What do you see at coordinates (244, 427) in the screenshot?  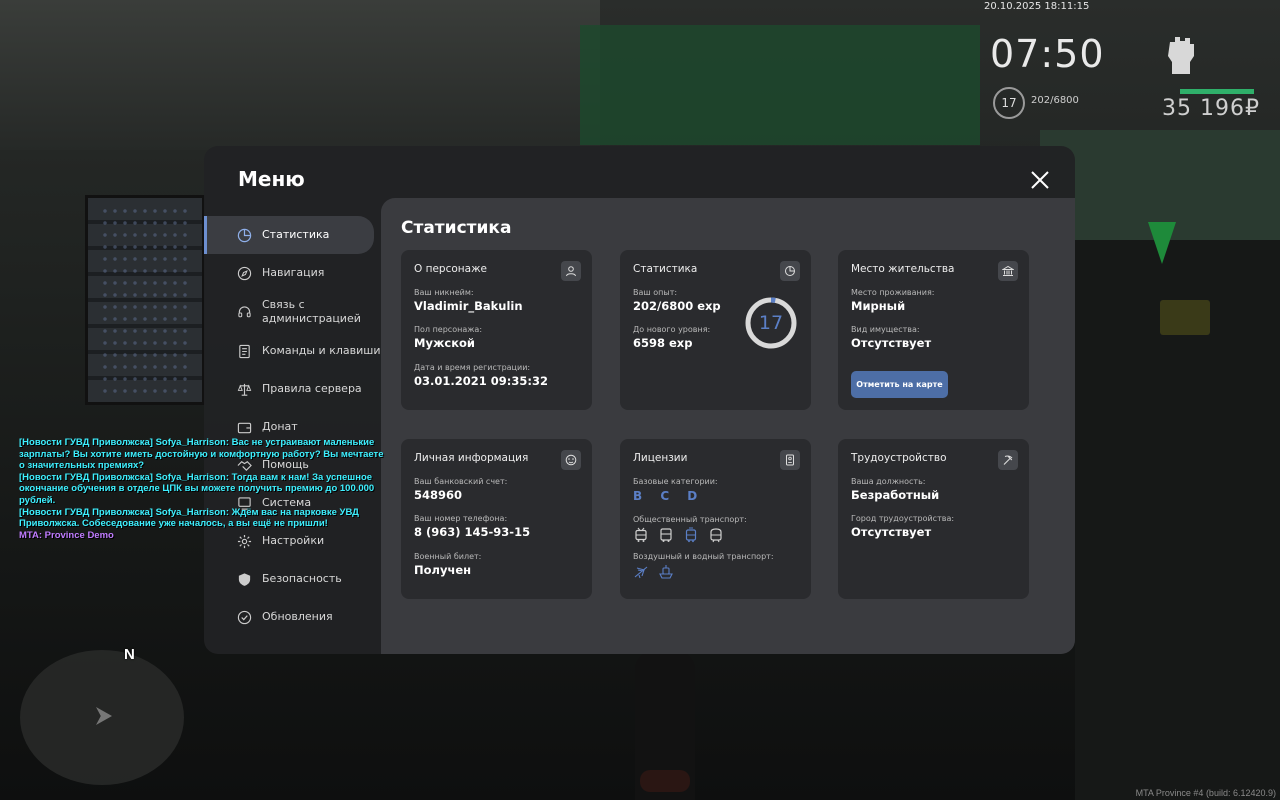 I see `wallet-icon` at bounding box center [244, 427].